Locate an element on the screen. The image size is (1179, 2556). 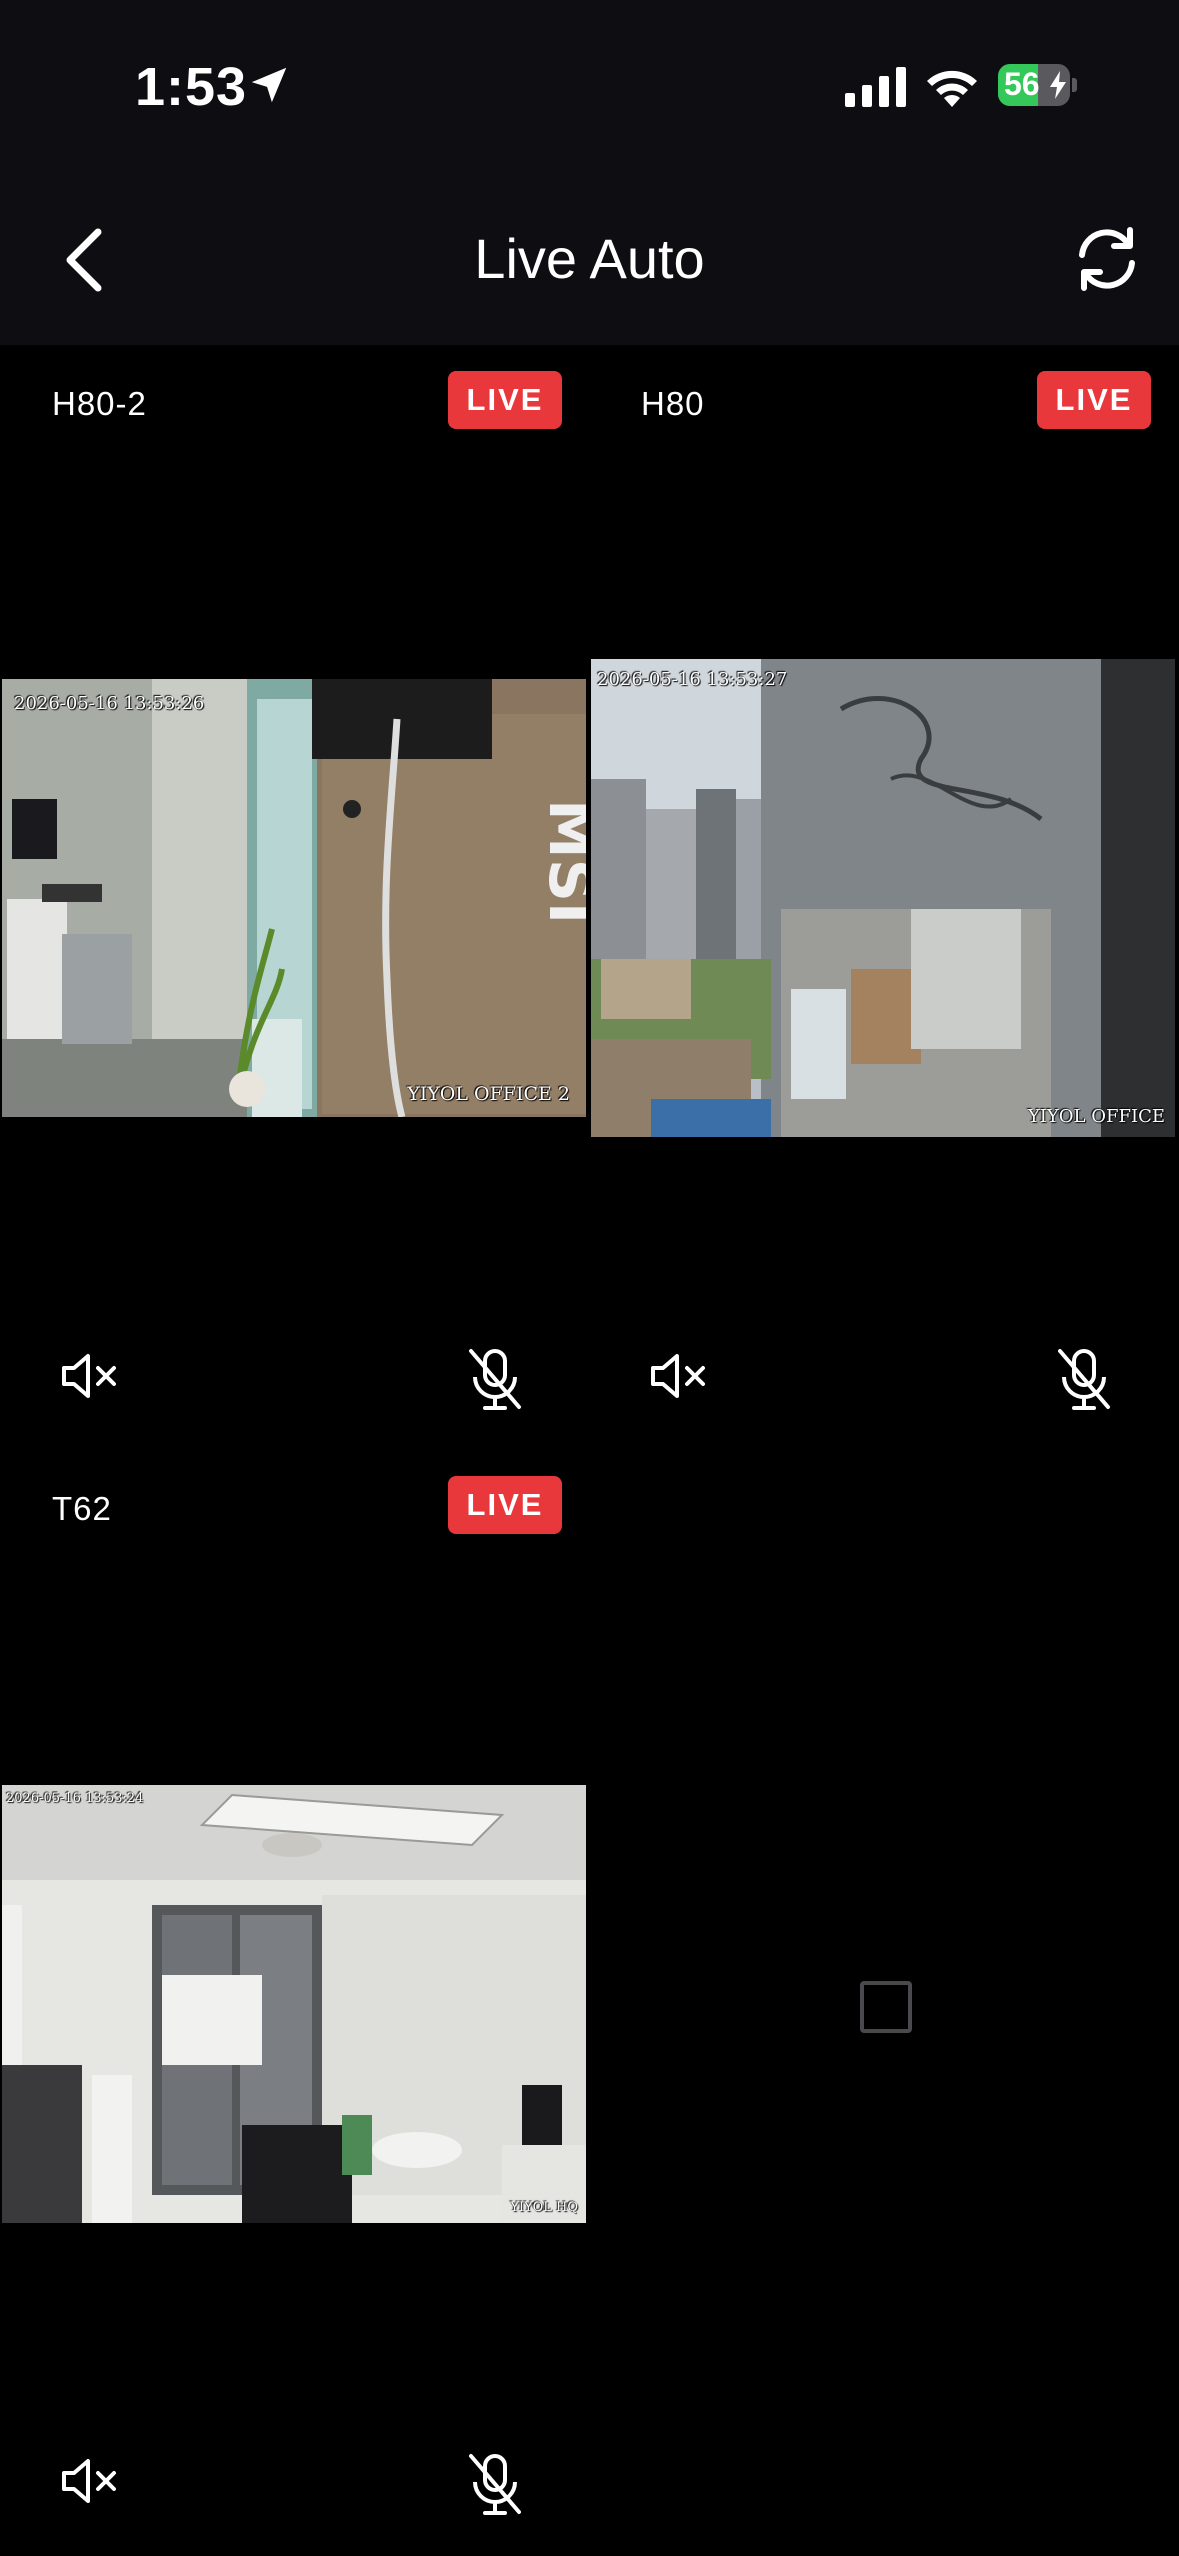
feed-watermark: YIYOL OFFICE is located at coordinates (1096, 1116).